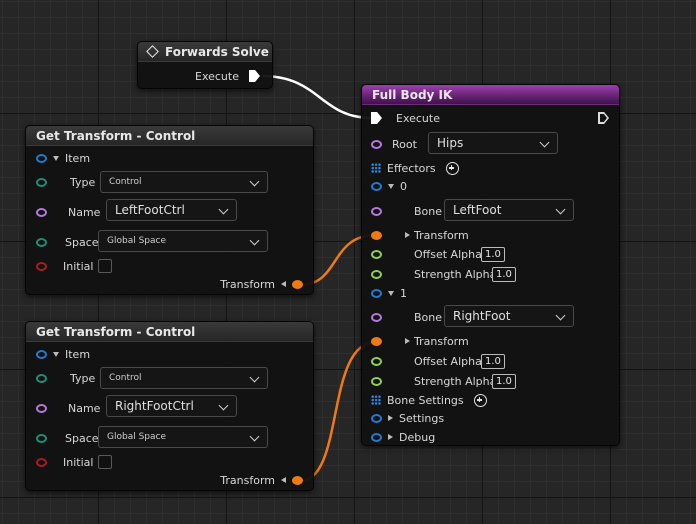 This screenshot has width=696, height=524. Describe the element at coordinates (493, 143) in the screenshot. I see `root-dropdown: Hips` at that location.